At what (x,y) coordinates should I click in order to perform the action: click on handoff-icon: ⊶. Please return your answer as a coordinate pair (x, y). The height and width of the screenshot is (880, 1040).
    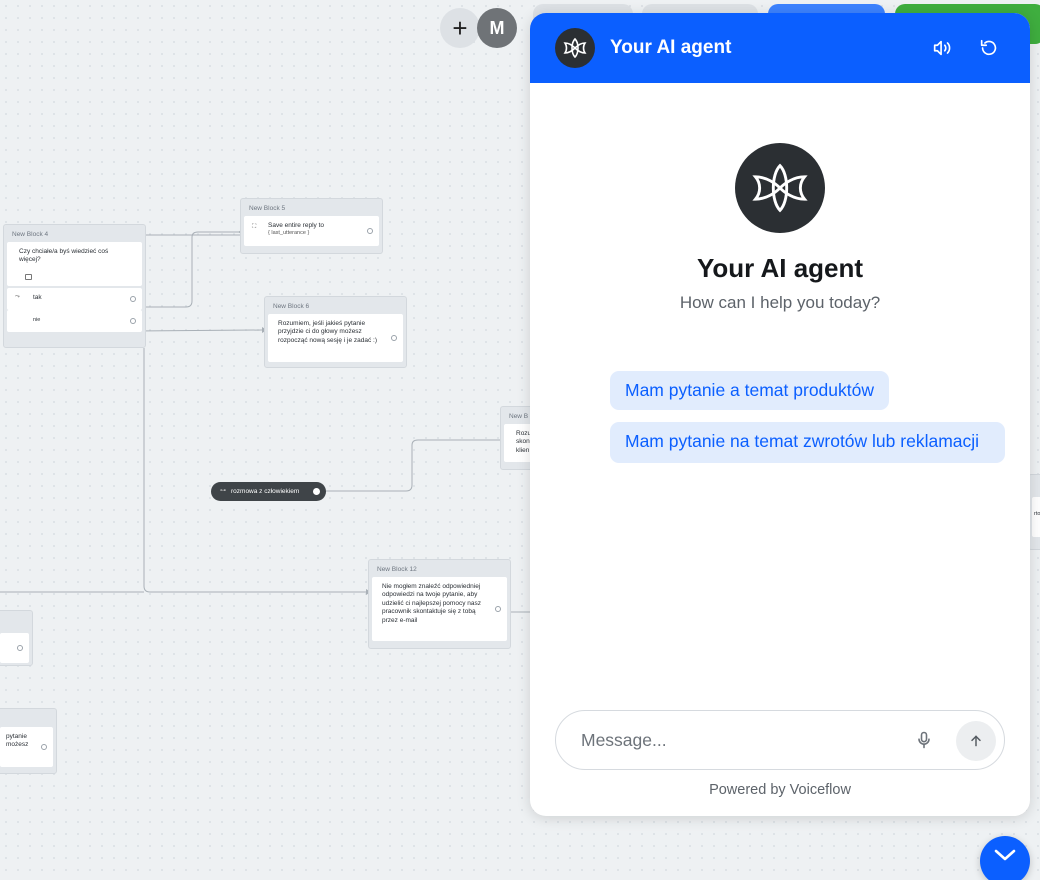
    Looking at the image, I should click on (223, 491).